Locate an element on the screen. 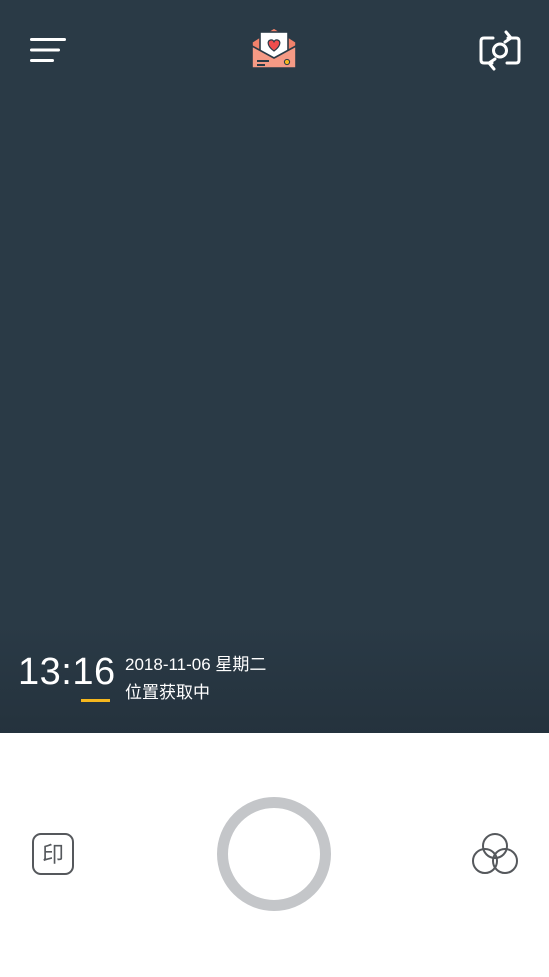 Image resolution: width=549 pixels, height=977 pixels. love-letter-envelope-icon is located at coordinates (274, 48).